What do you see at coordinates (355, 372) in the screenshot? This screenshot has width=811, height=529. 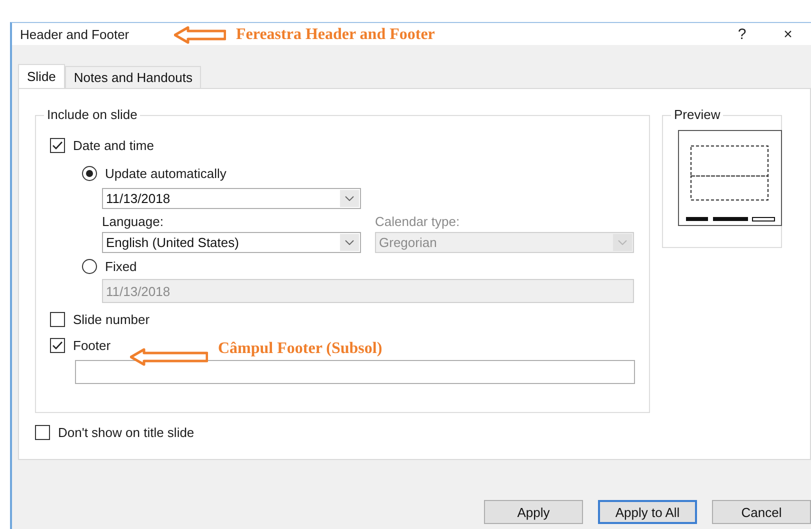 I see `input-field` at bounding box center [355, 372].